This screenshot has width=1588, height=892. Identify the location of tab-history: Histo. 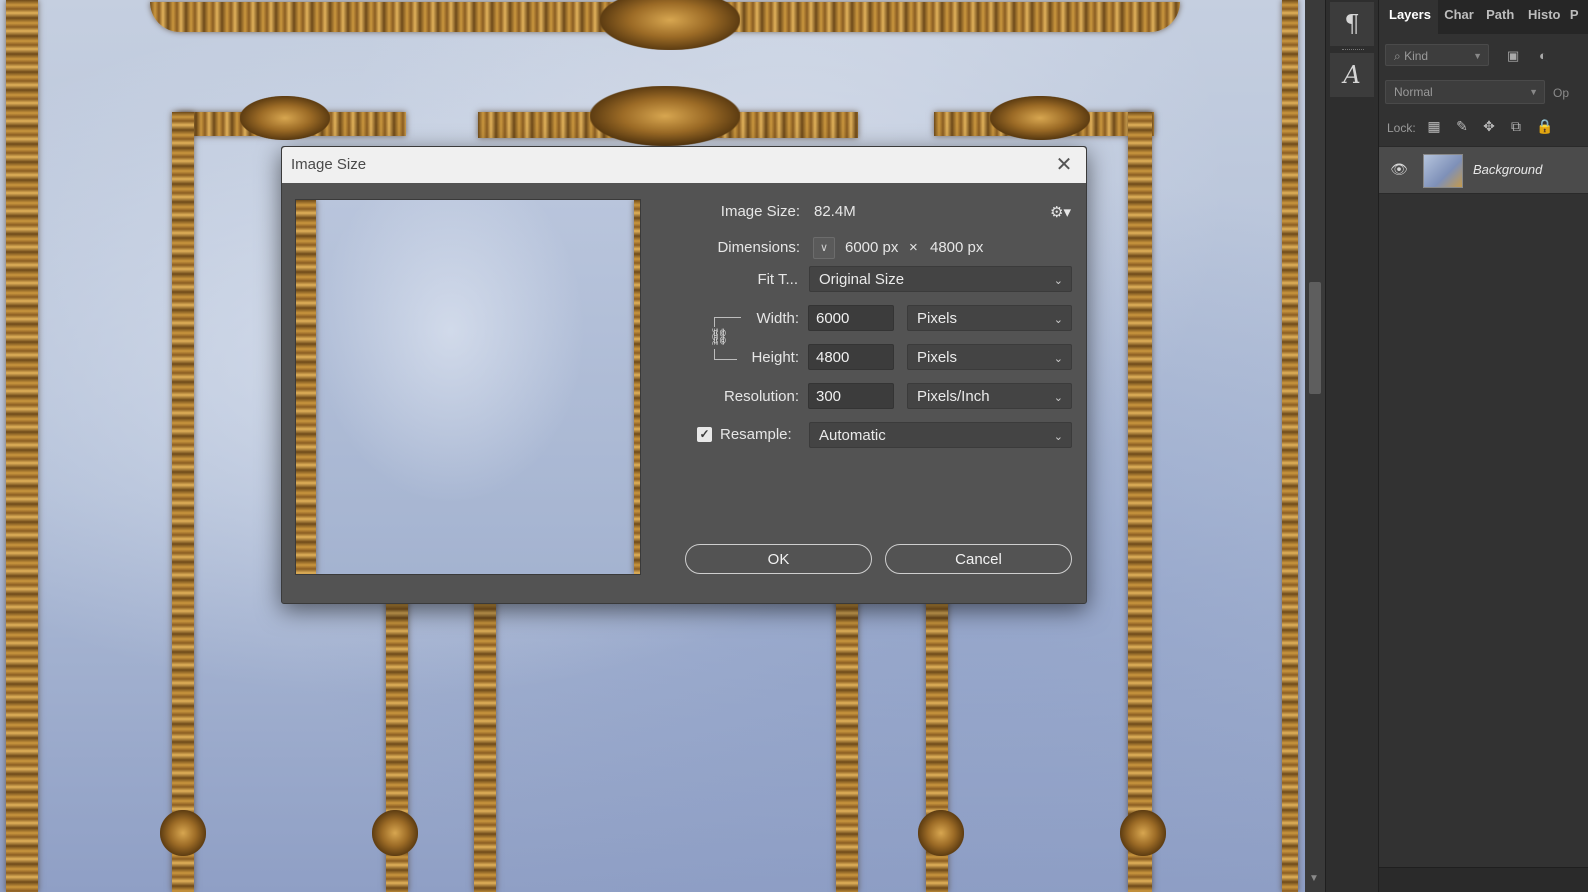
(1543, 17).